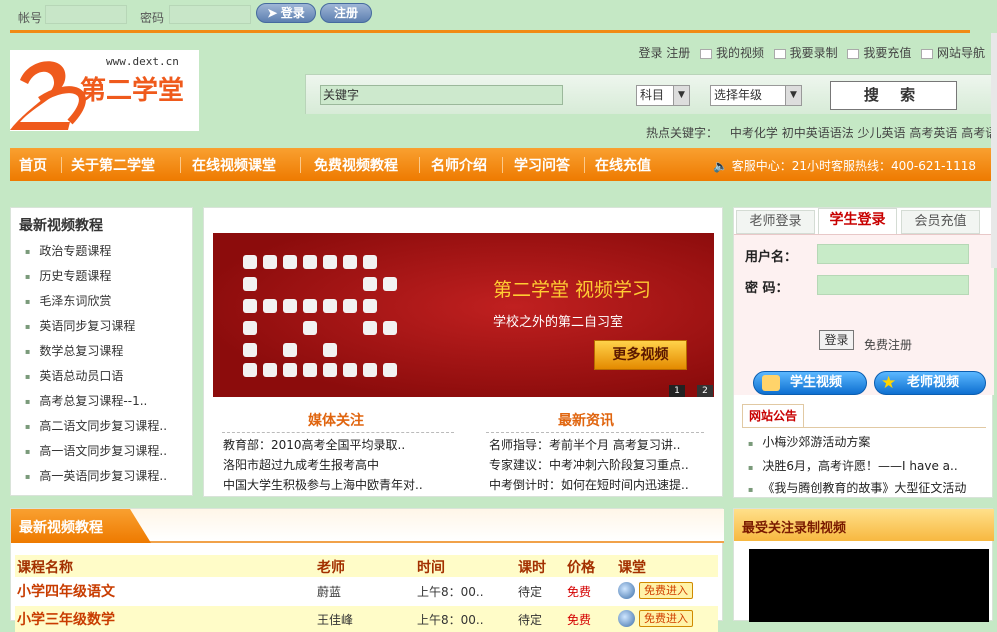  What do you see at coordinates (86, 14) in the screenshot?
I see `account-input` at bounding box center [86, 14].